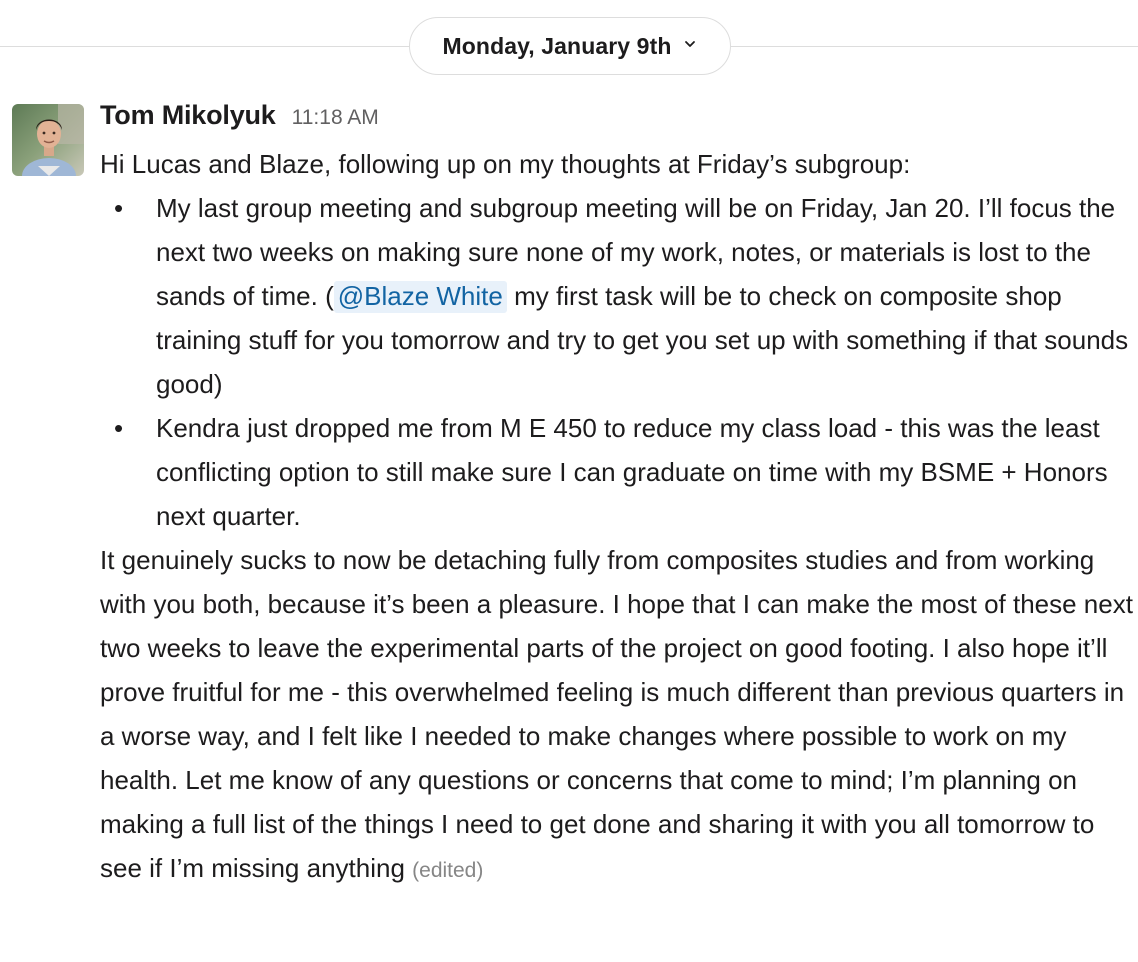 Image resolution: width=1138 pixels, height=962 pixels. Describe the element at coordinates (557, 45) in the screenshot. I see `date-label: Monday, January 9th` at that location.